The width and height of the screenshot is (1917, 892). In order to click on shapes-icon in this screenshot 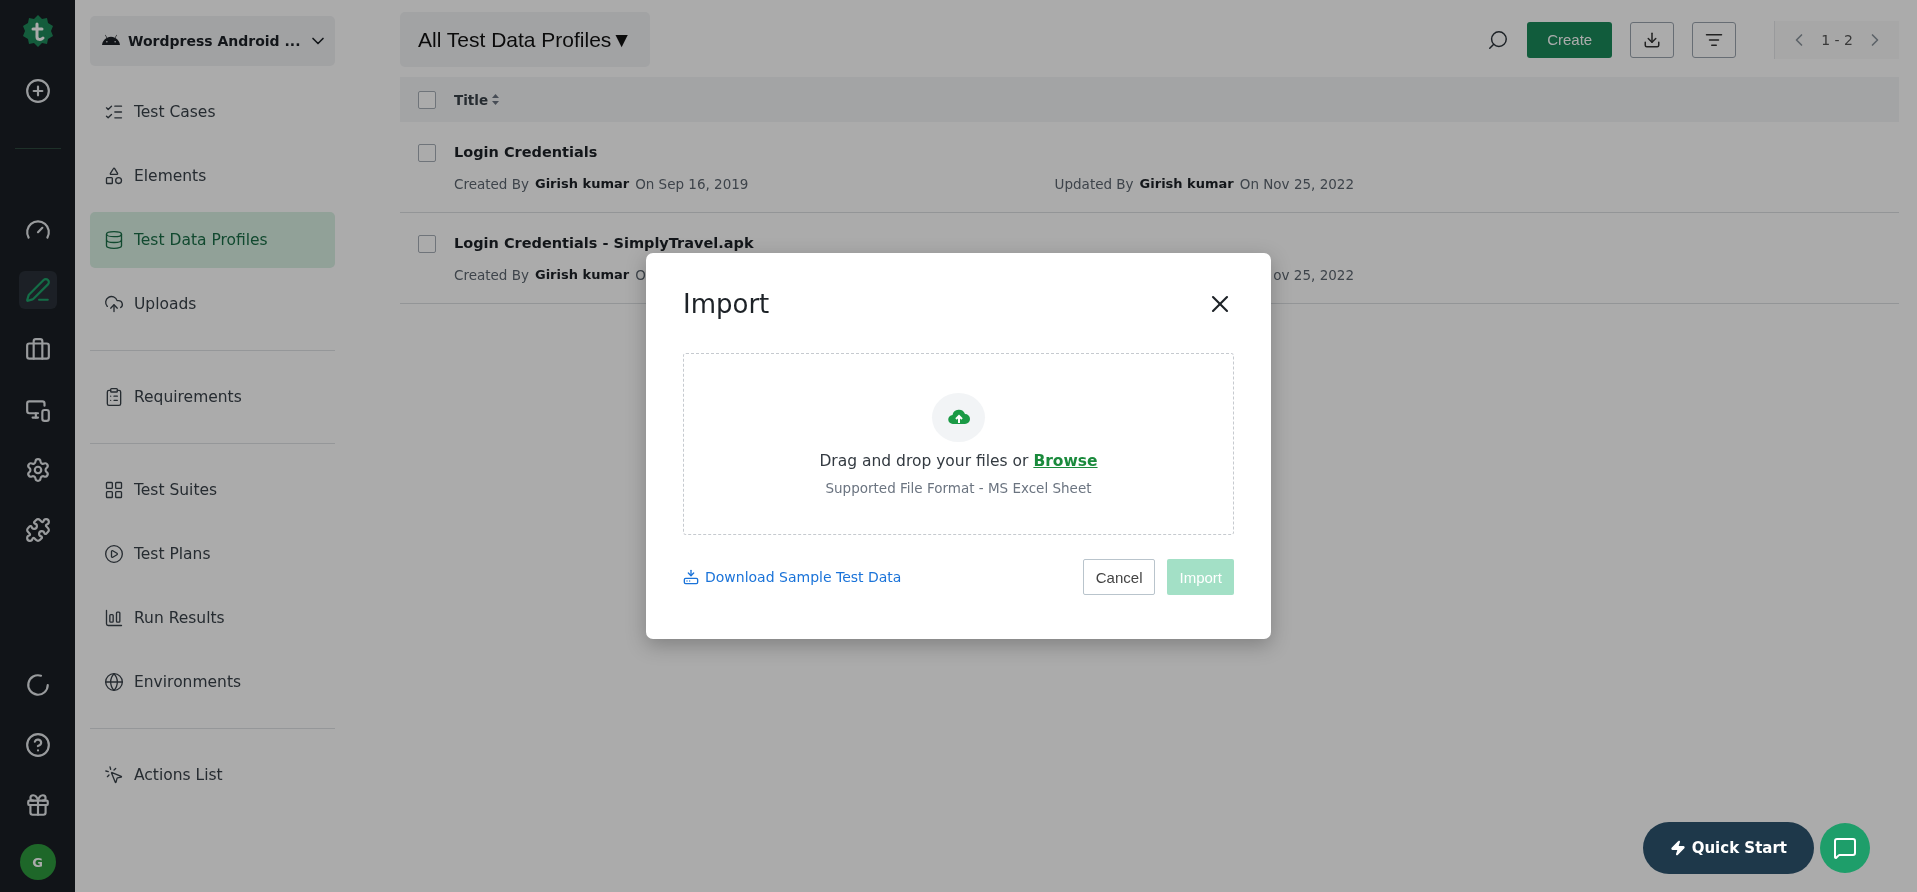, I will do `click(114, 176)`.